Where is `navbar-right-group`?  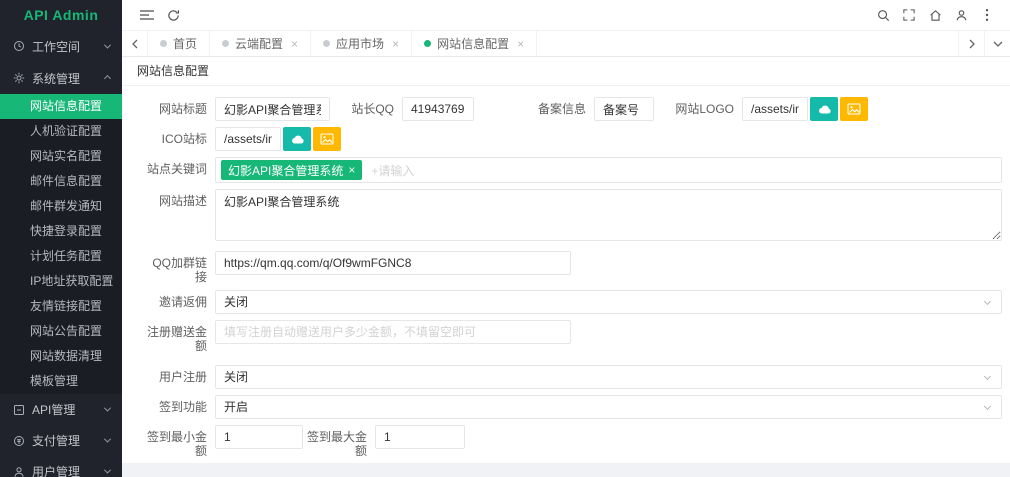 navbar-right-group is located at coordinates (935, 15).